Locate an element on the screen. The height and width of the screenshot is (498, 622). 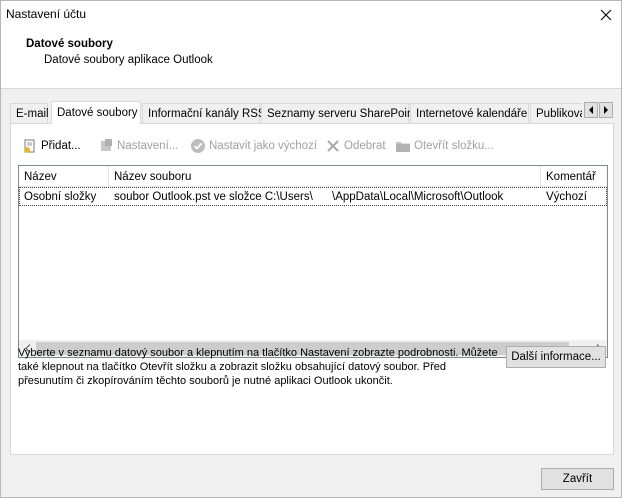
settings-file-icon is located at coordinates (106, 146).